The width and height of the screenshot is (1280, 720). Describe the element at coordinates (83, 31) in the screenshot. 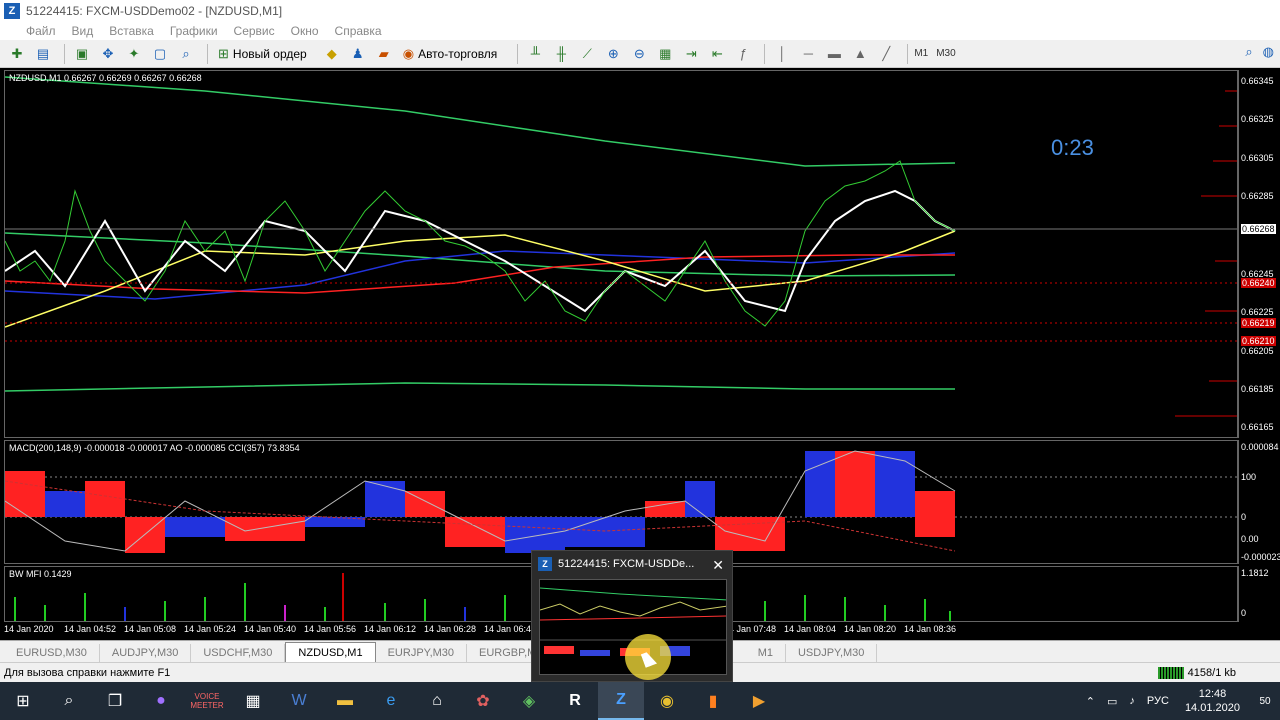

I see `menu-view: Вид` at that location.